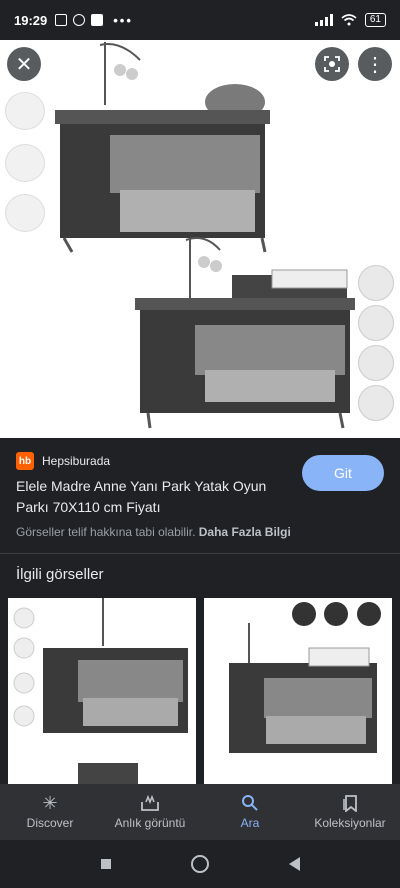 The image size is (400, 888). I want to click on source-name: Hepsiburada, so click(76, 461).